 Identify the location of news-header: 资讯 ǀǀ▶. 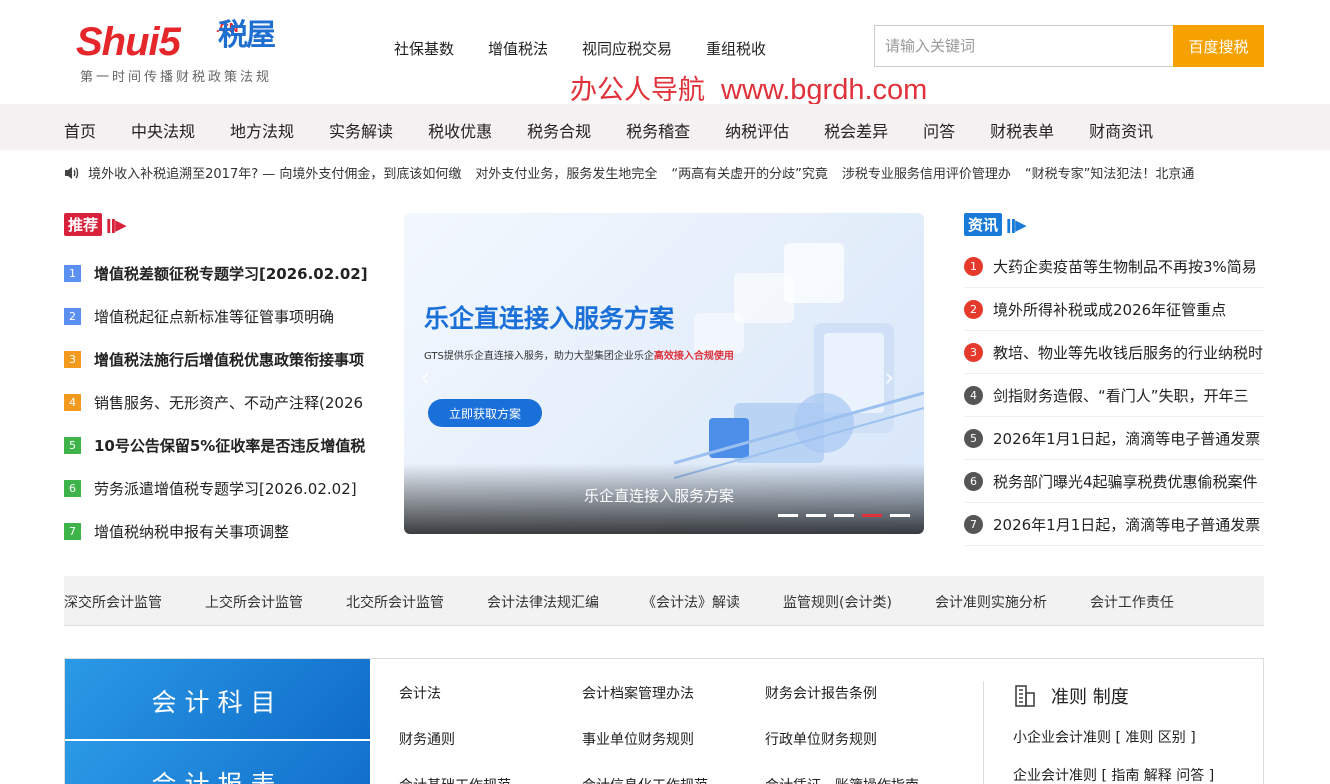
(995, 224).